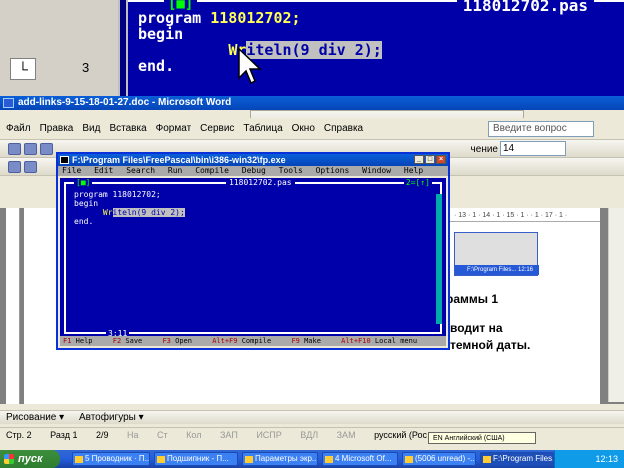 The width and height of the screenshot is (624, 468). Describe the element at coordinates (122, 48) in the screenshot. I see `divider` at that location.